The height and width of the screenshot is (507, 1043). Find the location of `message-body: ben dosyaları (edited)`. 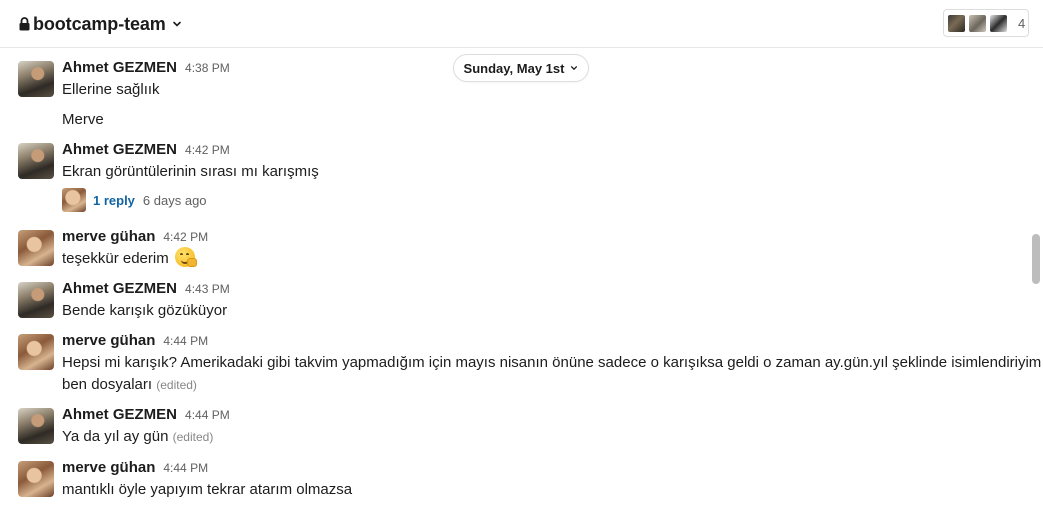

message-body: ben dosyaları (edited) is located at coordinates (129, 385).